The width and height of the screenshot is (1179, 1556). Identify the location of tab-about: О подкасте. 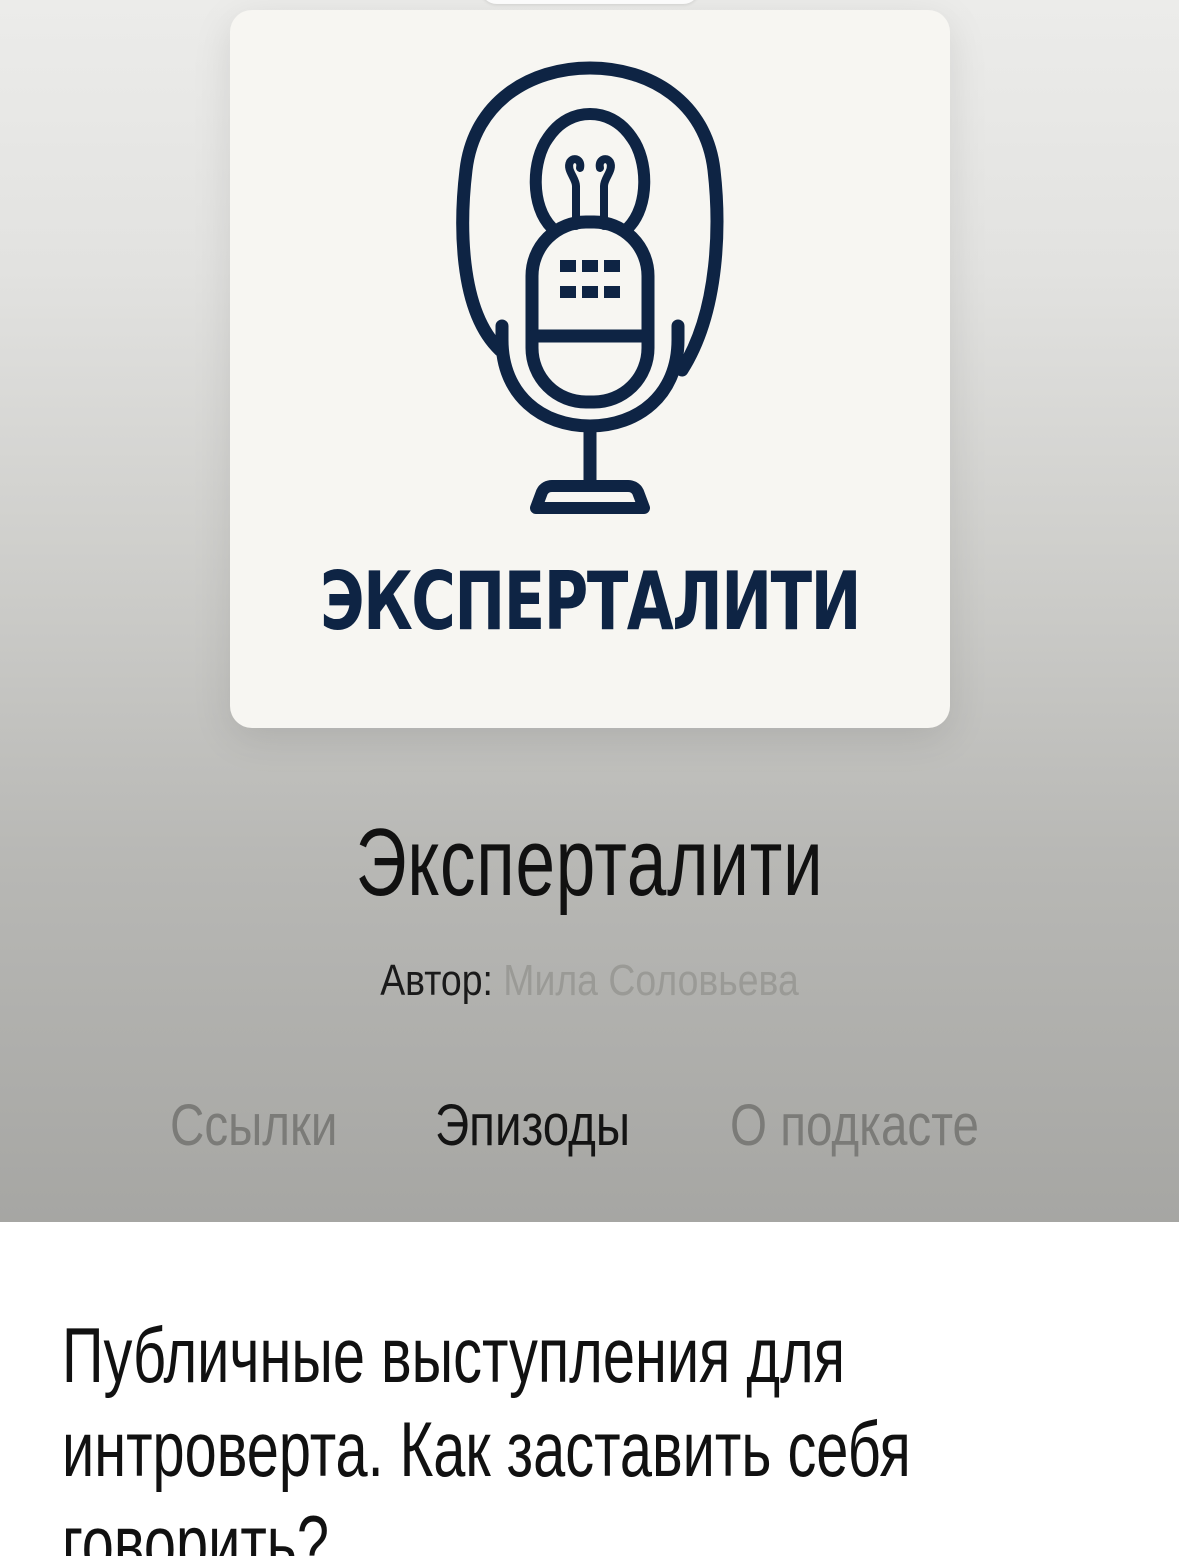
(854, 1125).